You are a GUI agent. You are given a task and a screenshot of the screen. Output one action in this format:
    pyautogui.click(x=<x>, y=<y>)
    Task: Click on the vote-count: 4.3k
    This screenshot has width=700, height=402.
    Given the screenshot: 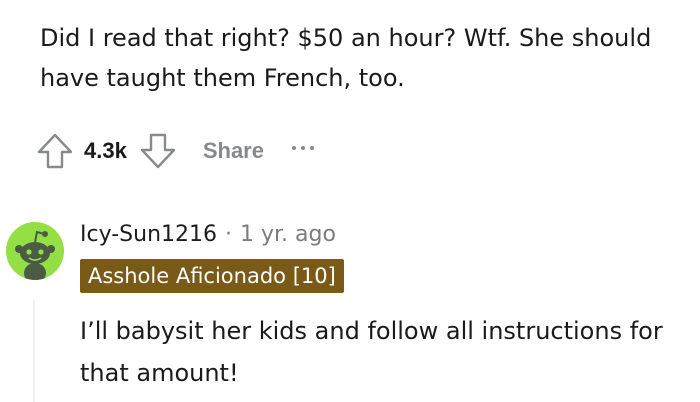 What is the action you would take?
    pyautogui.click(x=105, y=150)
    